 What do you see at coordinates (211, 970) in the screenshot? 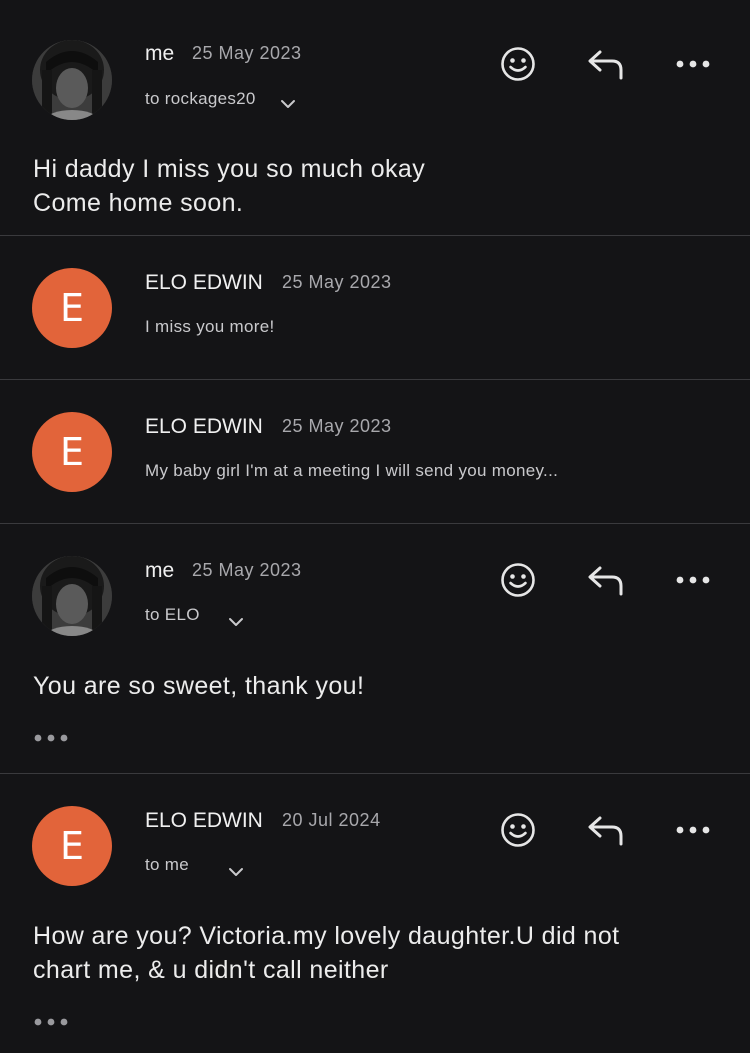
I see `body-line: chart me, & u didn't call neither` at bounding box center [211, 970].